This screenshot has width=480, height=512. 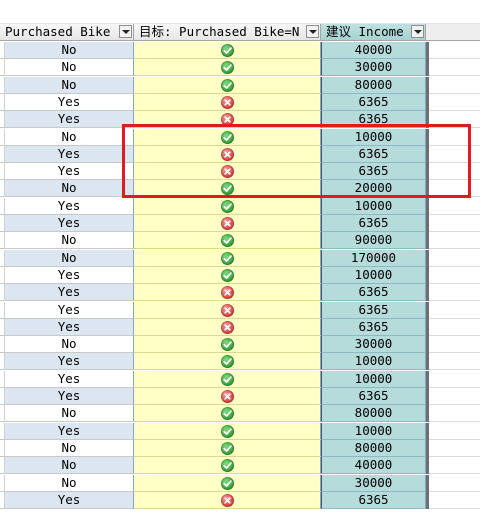 I want to click on income-header: 建议 Income, so click(x=373, y=32).